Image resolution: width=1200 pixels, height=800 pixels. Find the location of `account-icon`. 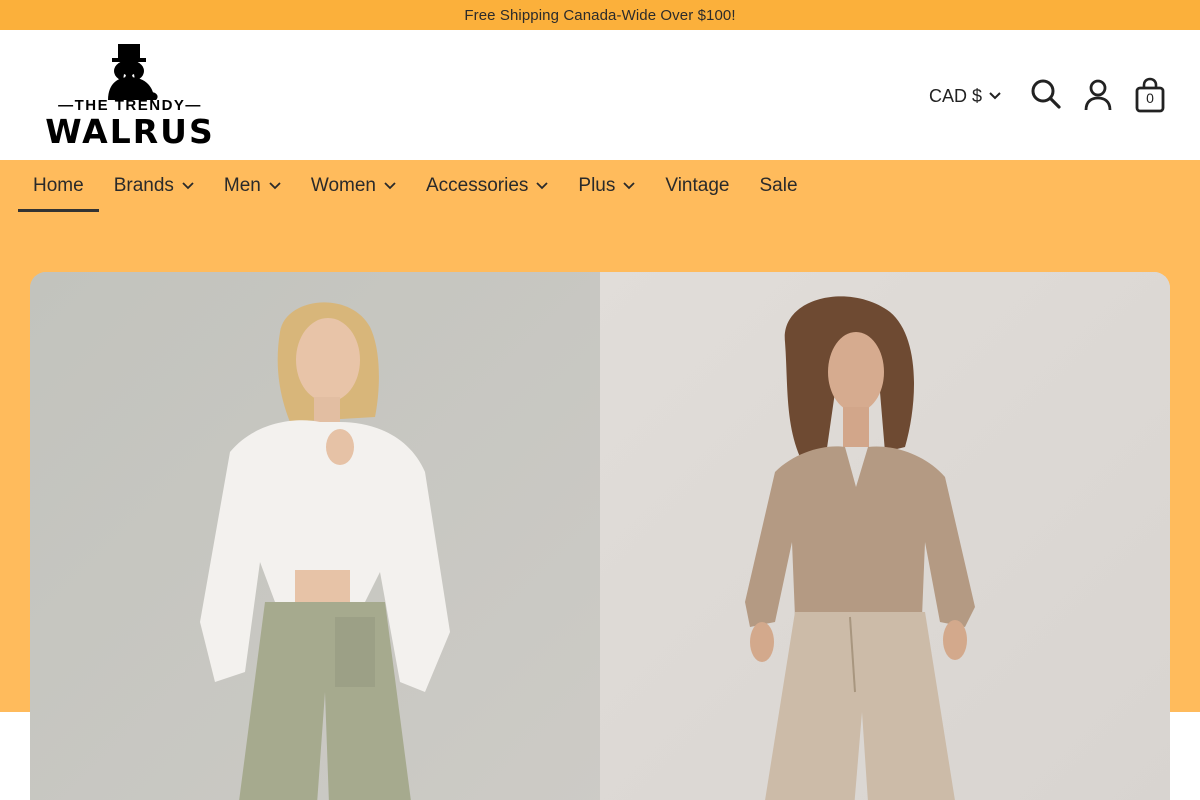

account-icon is located at coordinates (1098, 95).